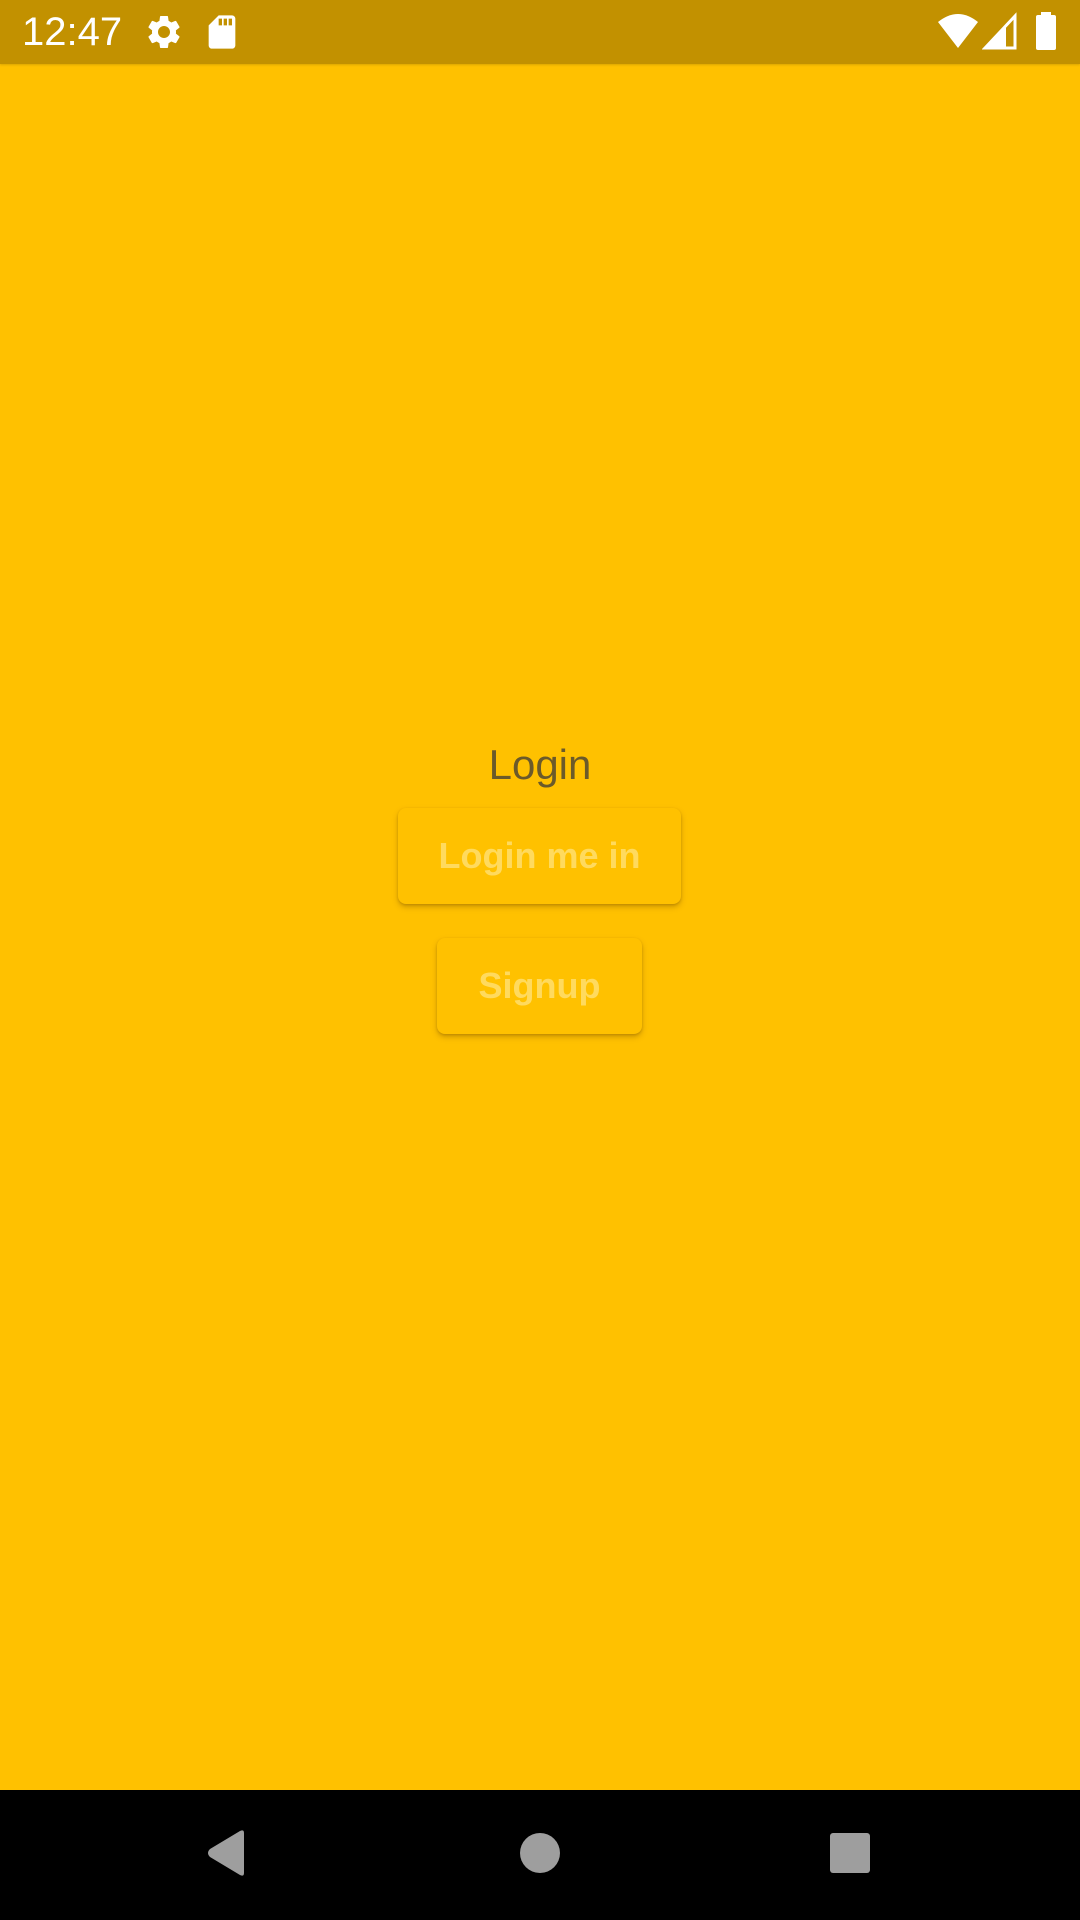 The height and width of the screenshot is (1920, 1080). I want to click on home-button, so click(540, 1855).